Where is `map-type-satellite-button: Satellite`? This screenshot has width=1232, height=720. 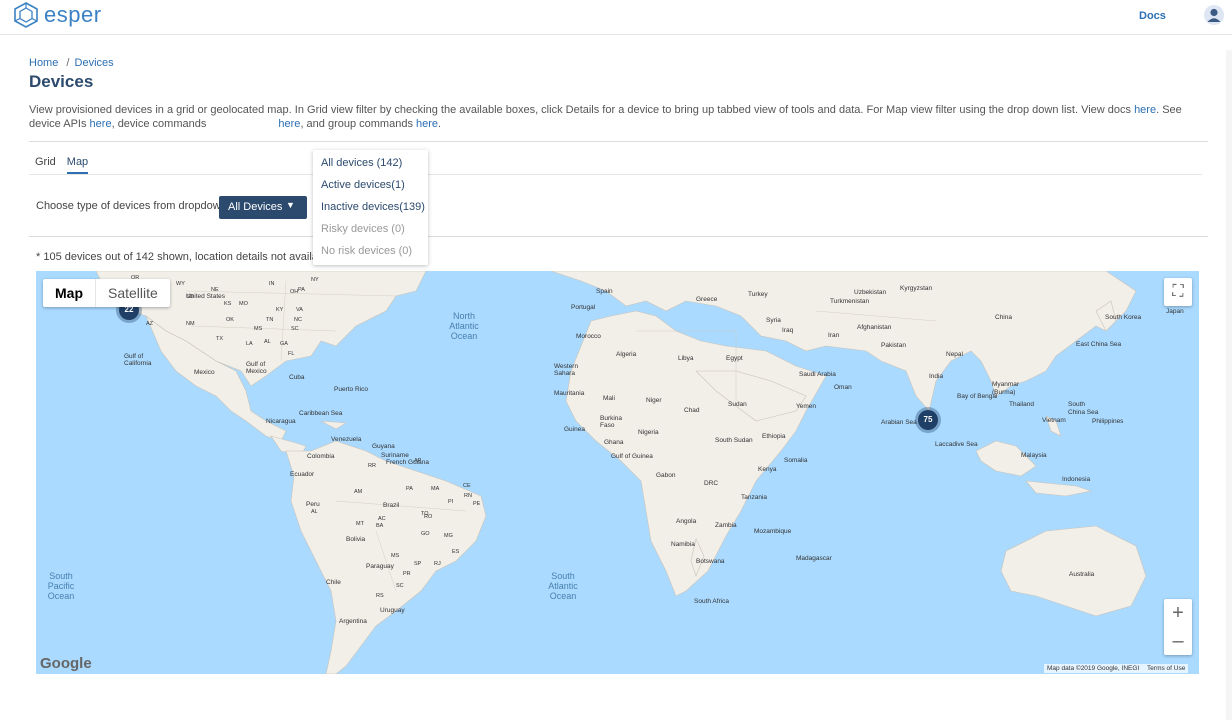
map-type-satellite-button: Satellite is located at coordinates (132, 293).